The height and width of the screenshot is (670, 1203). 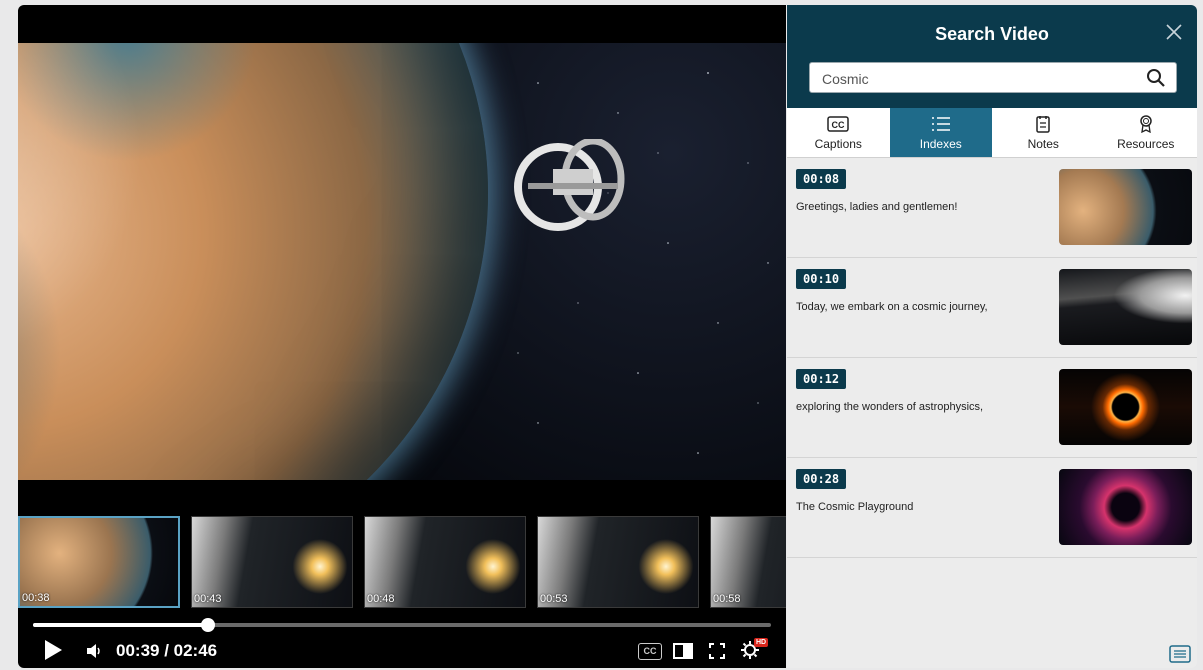 What do you see at coordinates (445, 562) in the screenshot?
I see `thumbnail: 00:48` at bounding box center [445, 562].